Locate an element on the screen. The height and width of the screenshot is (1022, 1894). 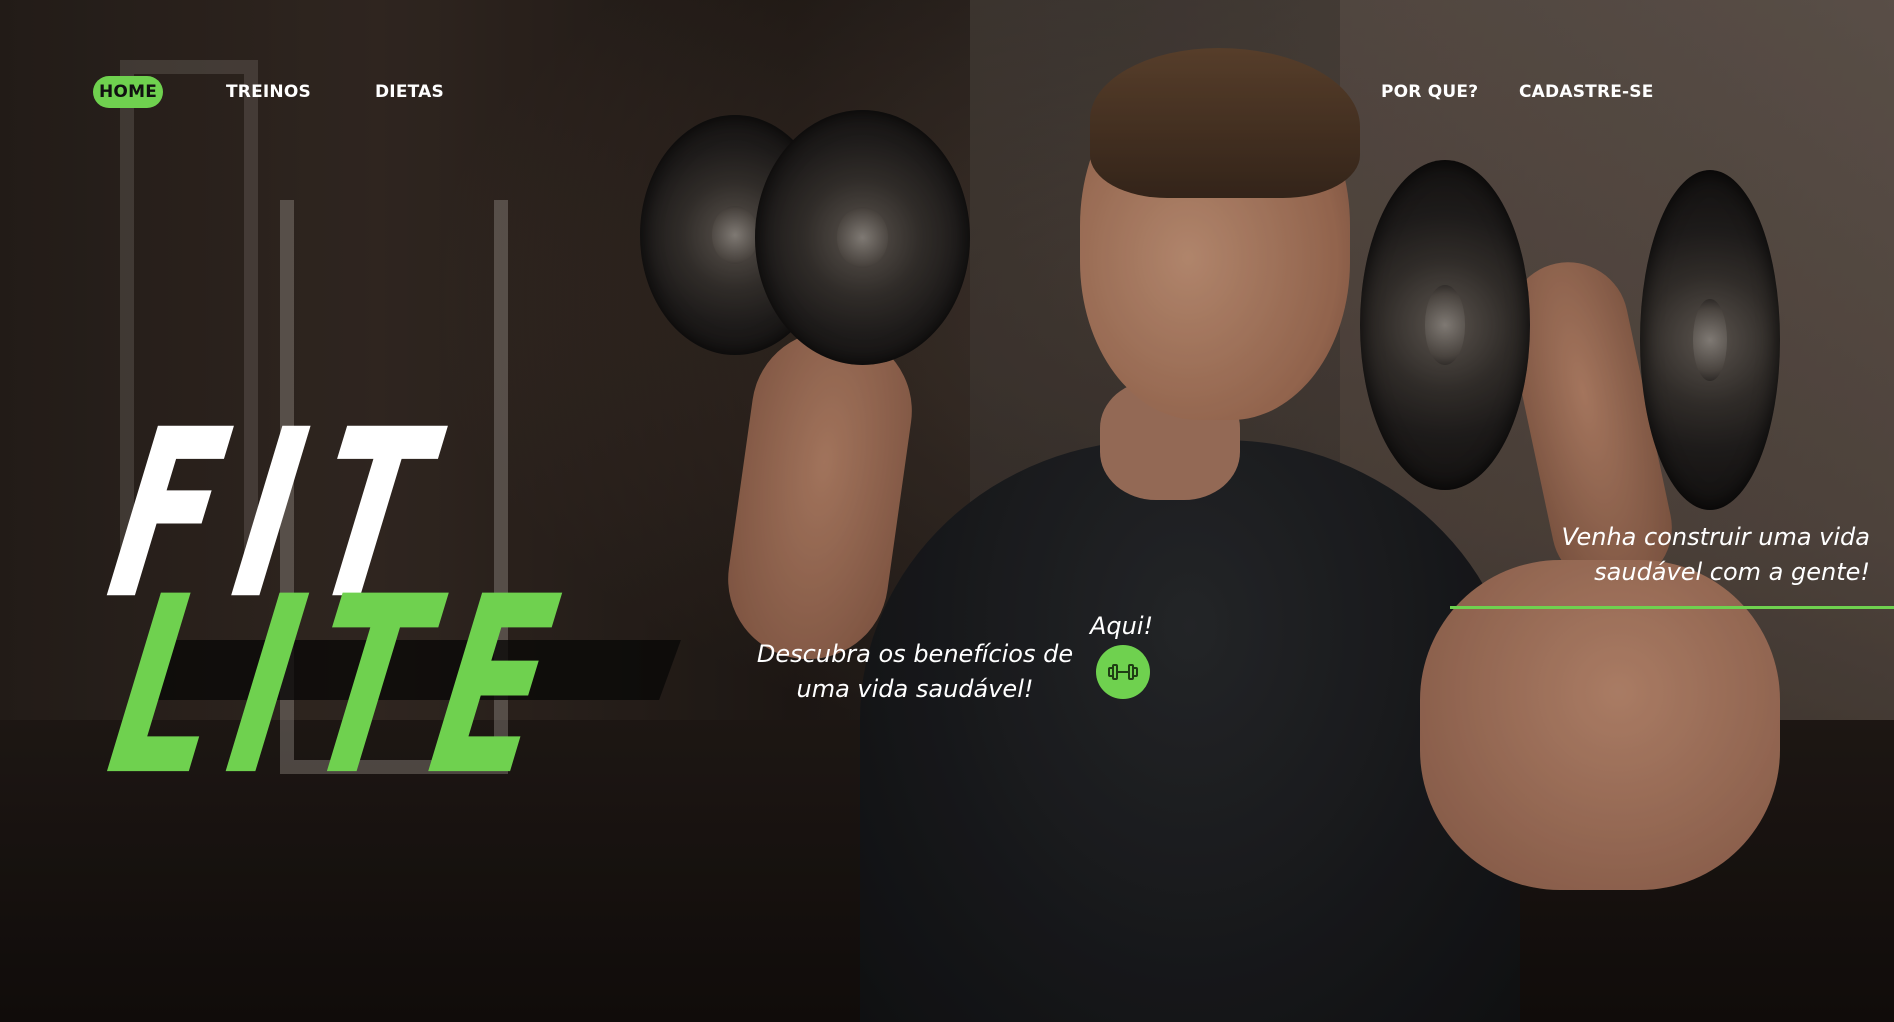
nav-home-link: HOME is located at coordinates (128, 92).